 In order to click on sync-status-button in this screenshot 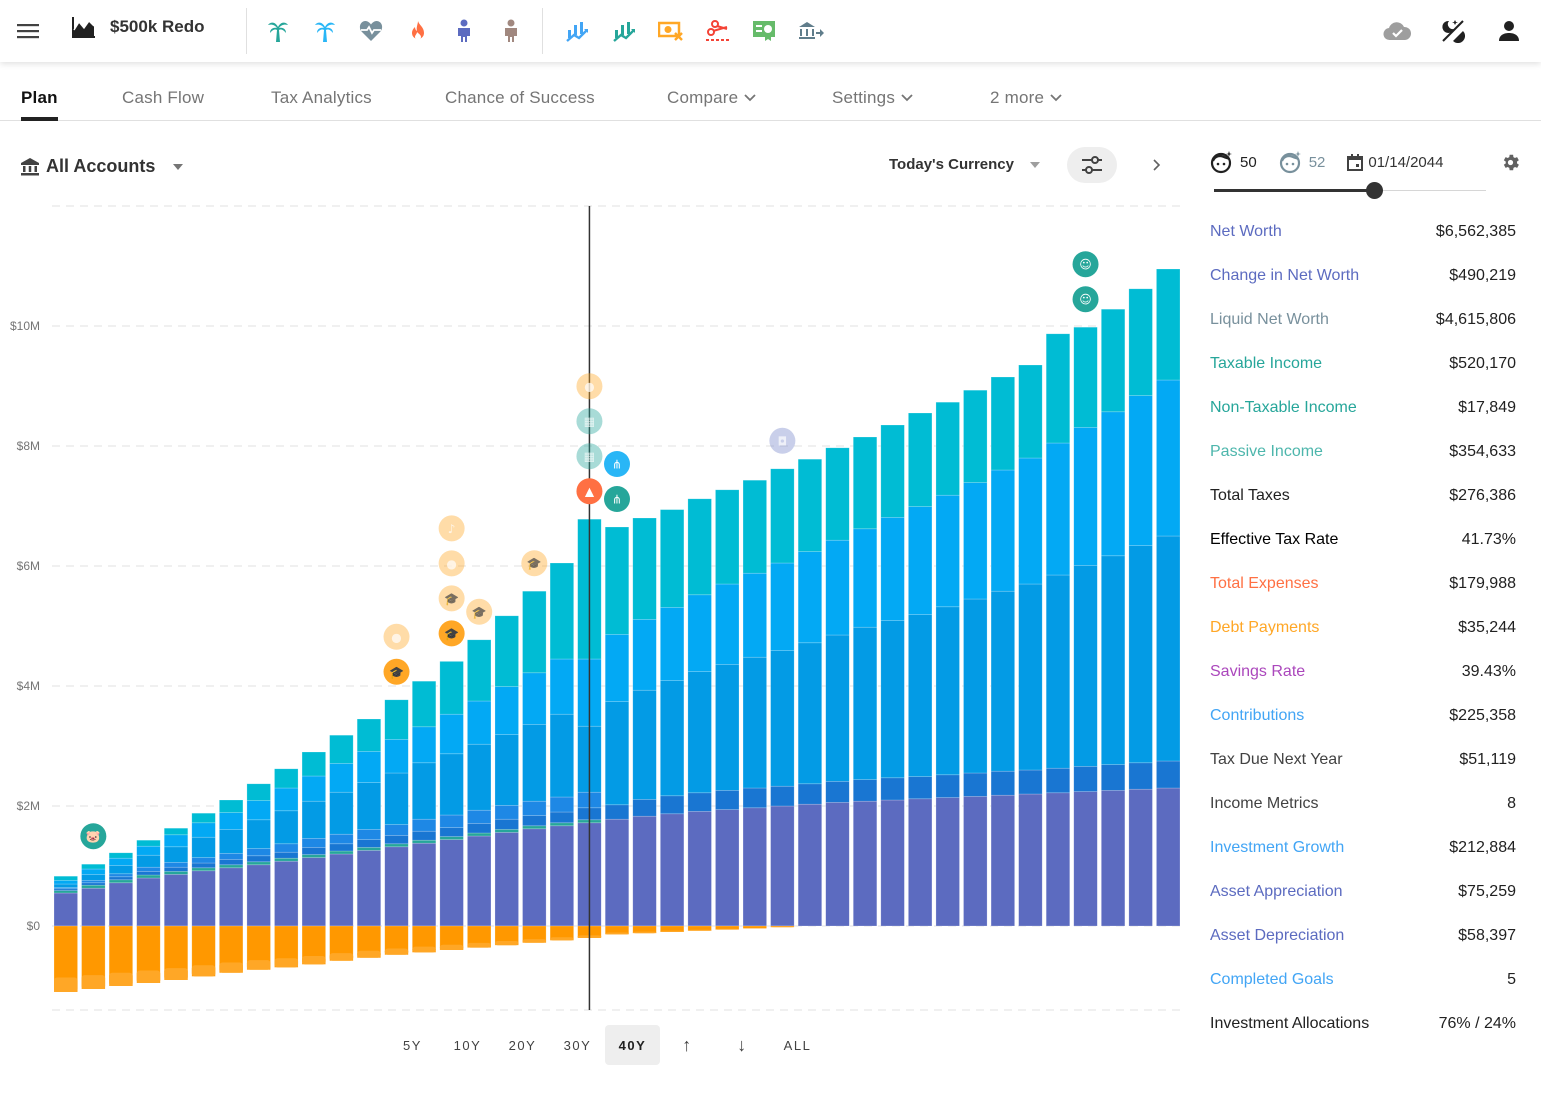, I will do `click(1397, 31)`.